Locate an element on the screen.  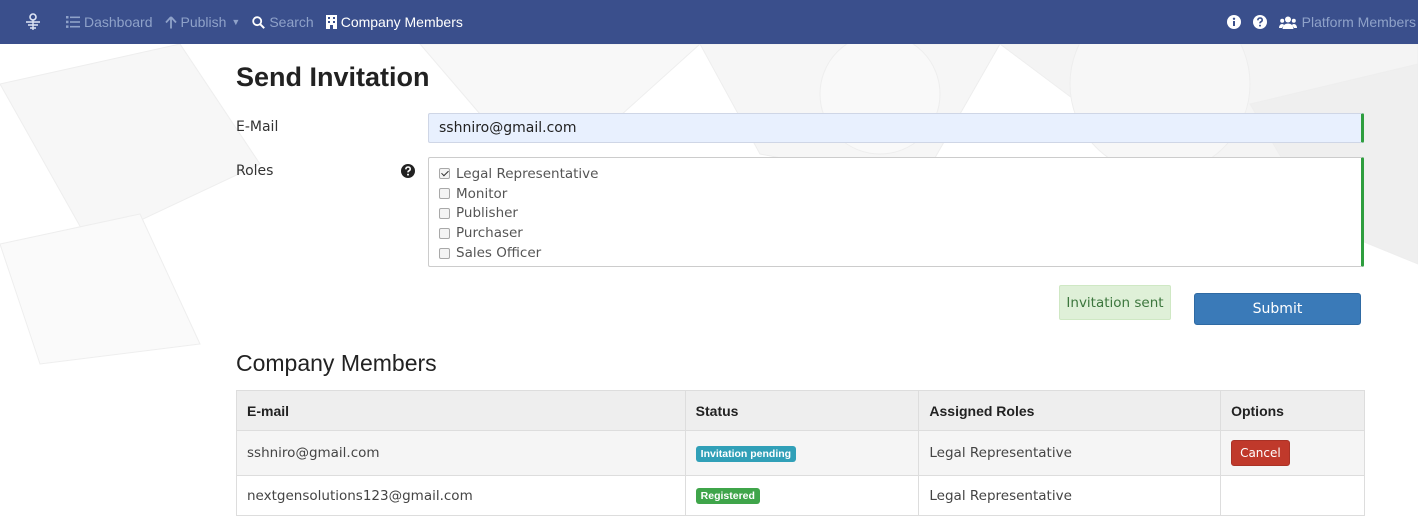
column-header-options: Options is located at coordinates (1292, 410).